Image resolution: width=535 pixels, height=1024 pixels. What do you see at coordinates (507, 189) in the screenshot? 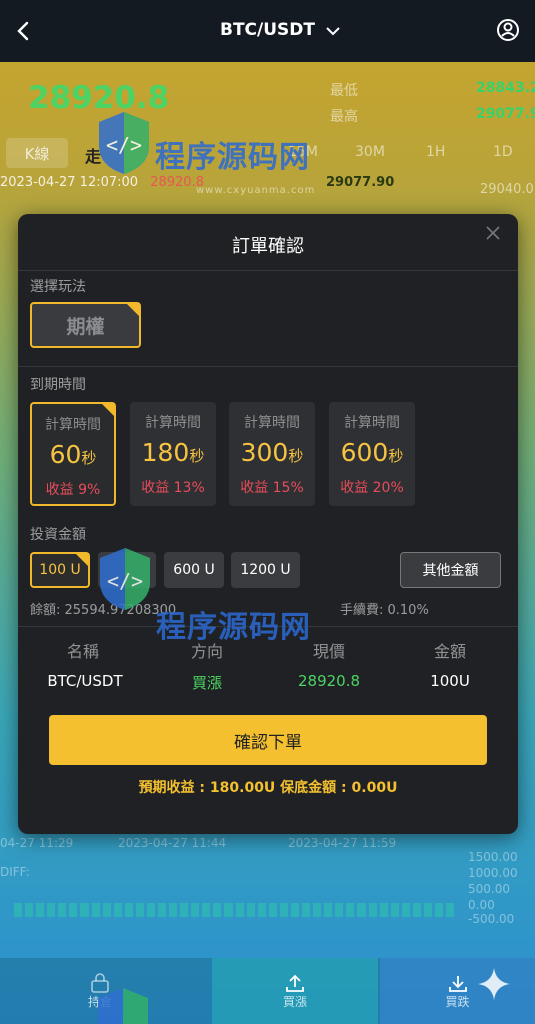
I see `price-axis-top: 29040.0` at bounding box center [507, 189].